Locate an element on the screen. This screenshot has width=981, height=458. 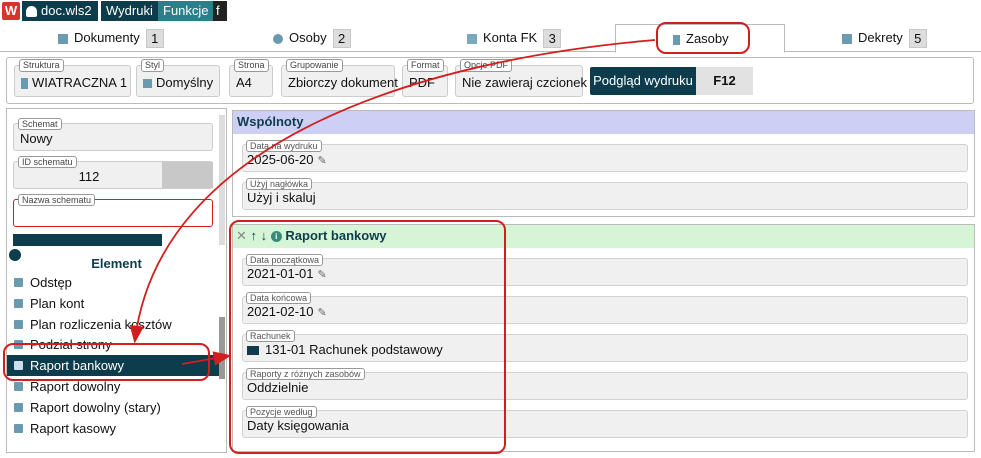
item-label: Odstęp is located at coordinates (51, 282).